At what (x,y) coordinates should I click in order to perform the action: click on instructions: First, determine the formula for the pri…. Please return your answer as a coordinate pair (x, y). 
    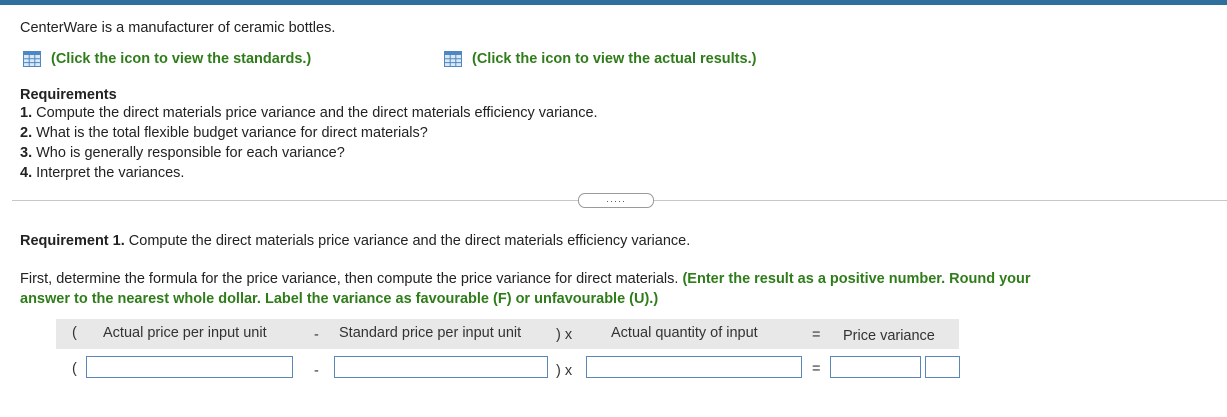
    Looking at the image, I should click on (525, 289).